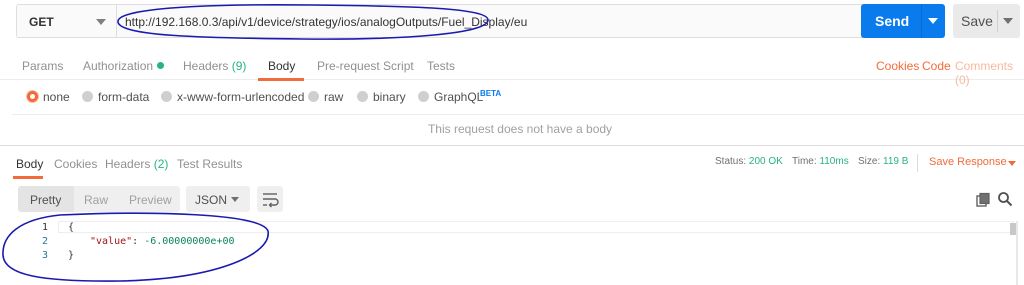 The width and height of the screenshot is (1024, 285). Describe the element at coordinates (29, 164) in the screenshot. I see `response-tab-body: Body` at that location.